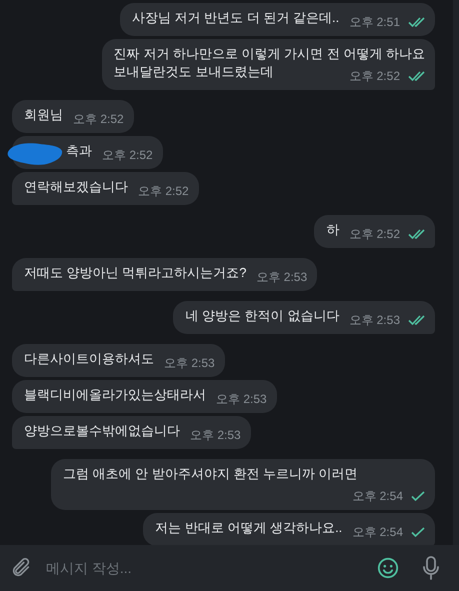 The width and height of the screenshot is (459, 591). What do you see at coordinates (388, 568) in the screenshot?
I see `emoji-icon` at bounding box center [388, 568].